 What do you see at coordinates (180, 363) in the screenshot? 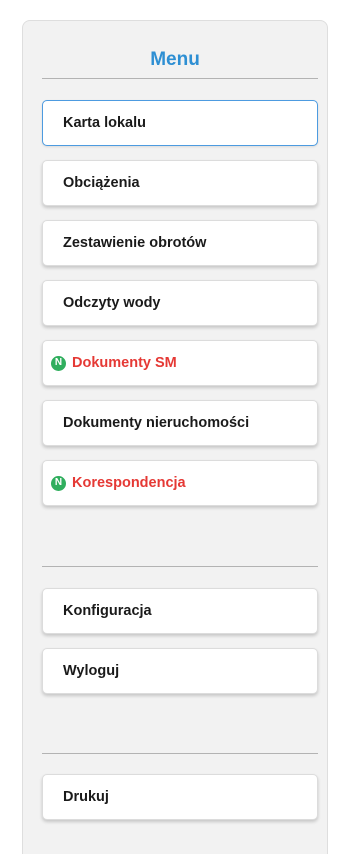
I see `menu-item-dokumenty-sm: N Dokumenty SM` at bounding box center [180, 363].